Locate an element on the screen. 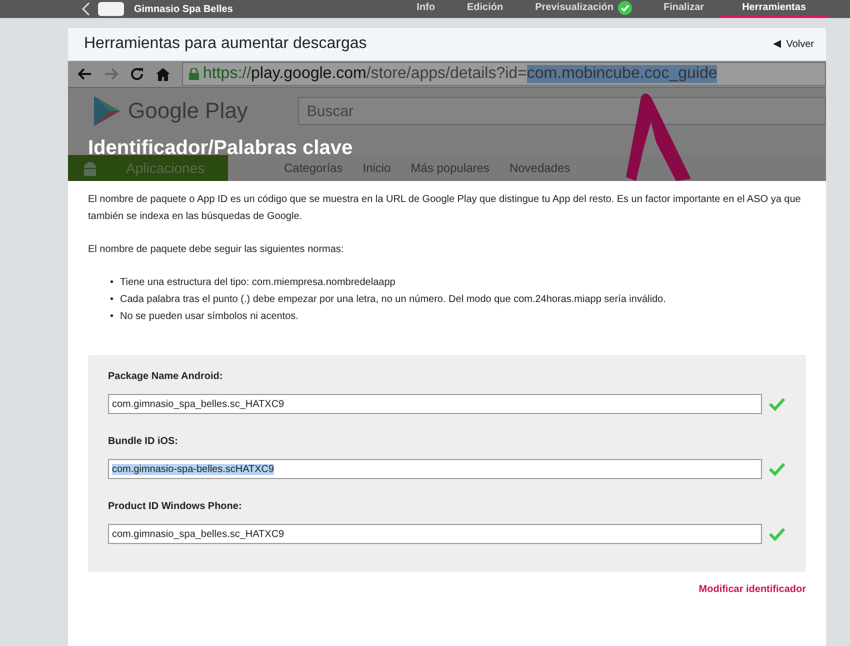  intro-paragraph: El nombre de paquete o App ID es un código que se muestra en la URL de Google Play que distingue tu App del resto. Es un factor importante en el ASO ya que también se indexa en las búsquedas de Google. is located at coordinates (445, 208).